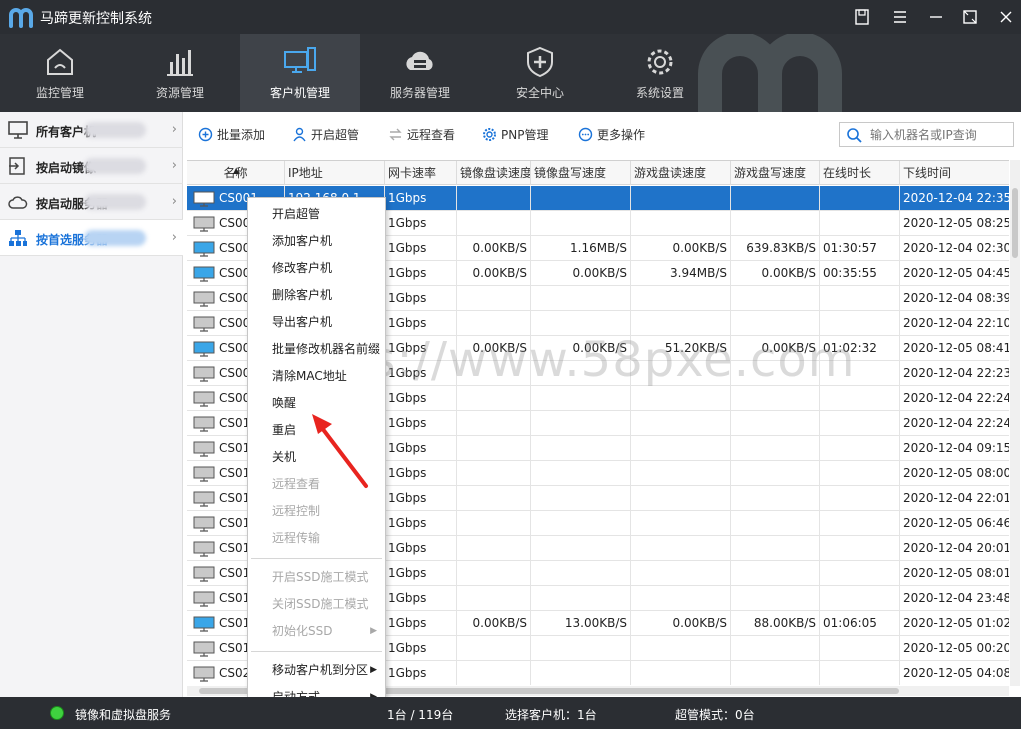  I want to click on menu-item: 清除MAC地址, so click(316, 376).